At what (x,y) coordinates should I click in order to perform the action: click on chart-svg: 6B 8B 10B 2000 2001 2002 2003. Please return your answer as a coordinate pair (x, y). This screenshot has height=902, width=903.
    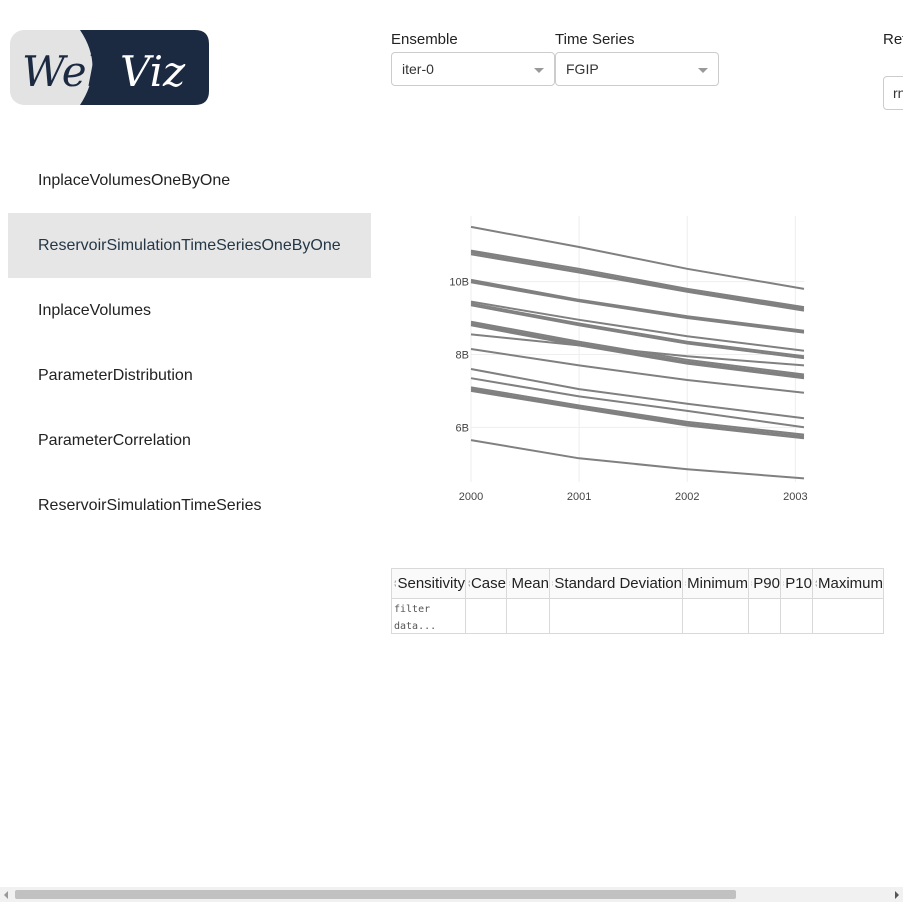
    Looking at the image, I should click on (628, 359).